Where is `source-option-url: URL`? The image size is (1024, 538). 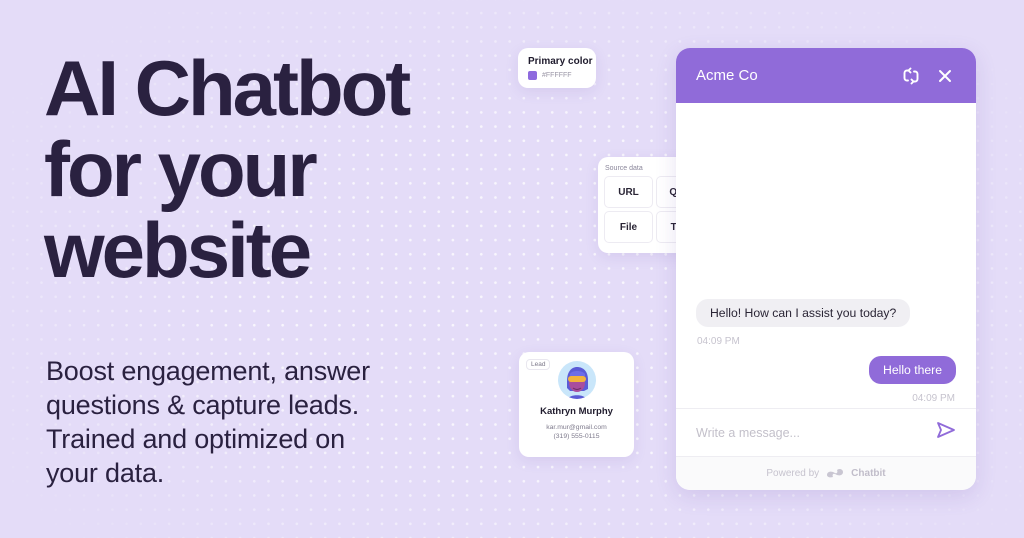
source-option-url: URL is located at coordinates (628, 192).